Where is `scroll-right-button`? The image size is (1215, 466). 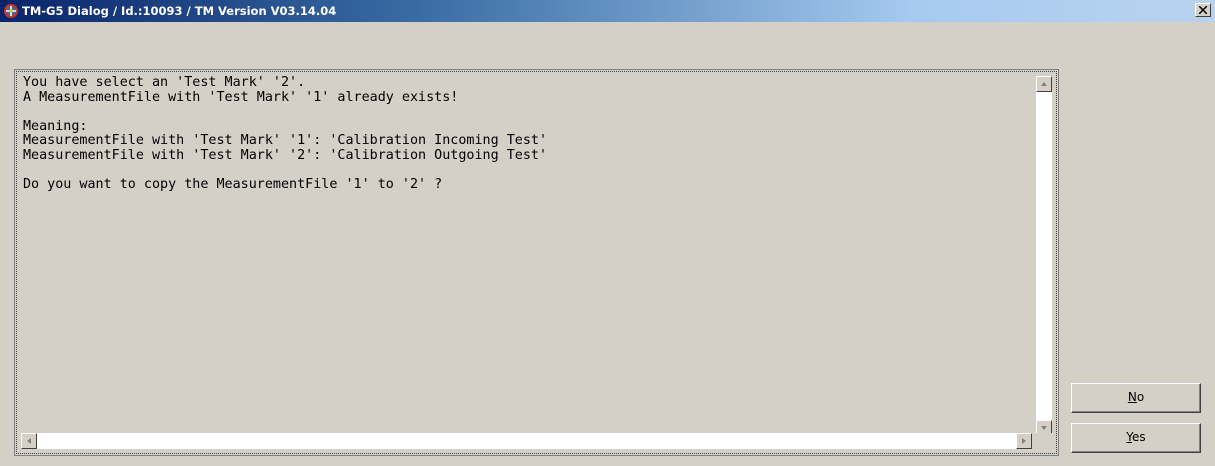 scroll-right-button is located at coordinates (1024, 441).